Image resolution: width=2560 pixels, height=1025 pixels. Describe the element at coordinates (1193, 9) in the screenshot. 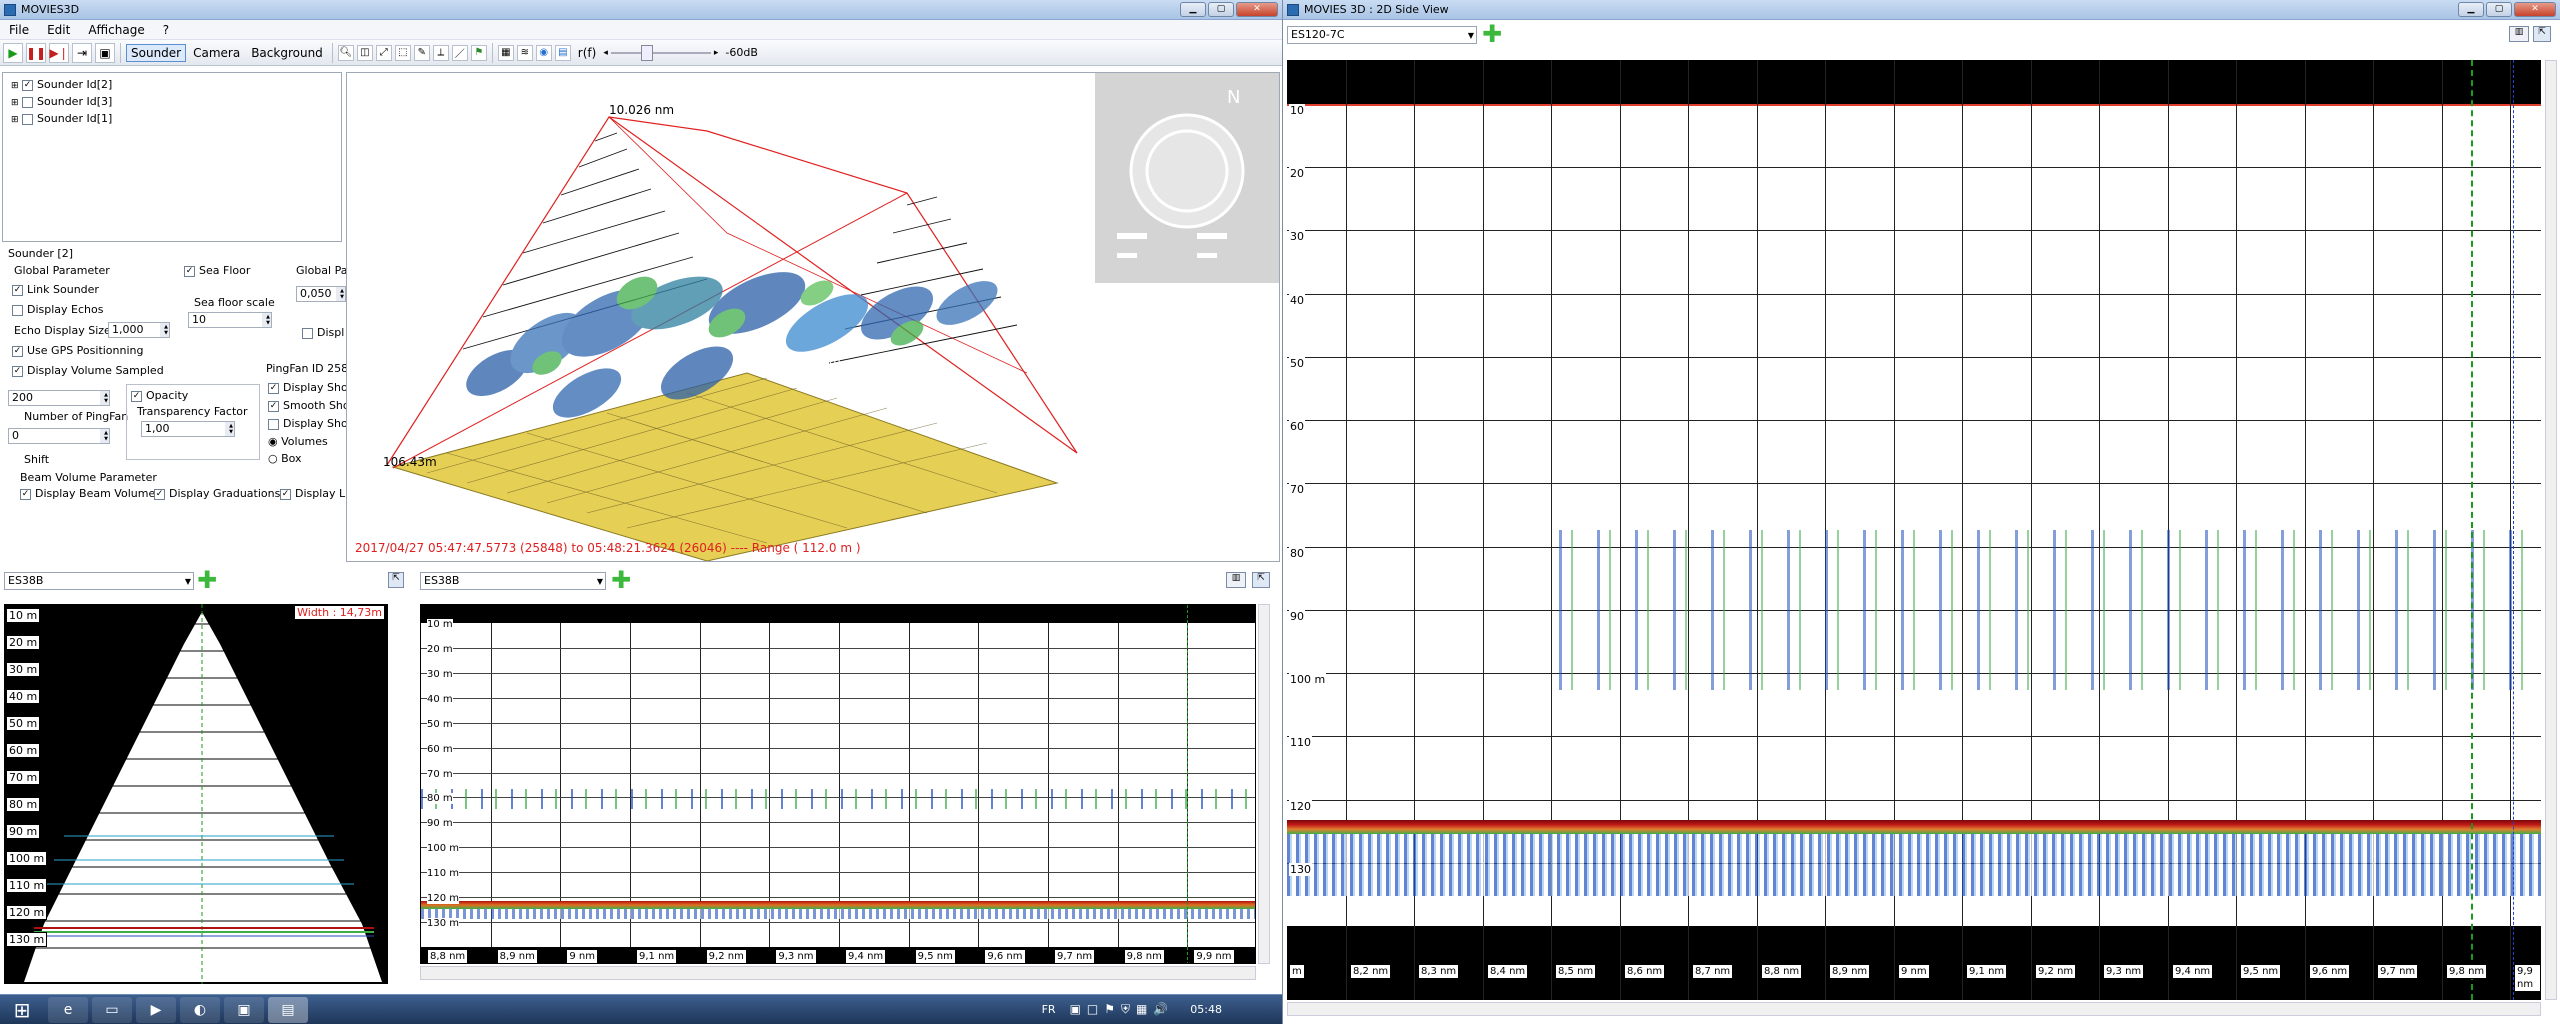

I see `minimize-button: ▁` at that location.